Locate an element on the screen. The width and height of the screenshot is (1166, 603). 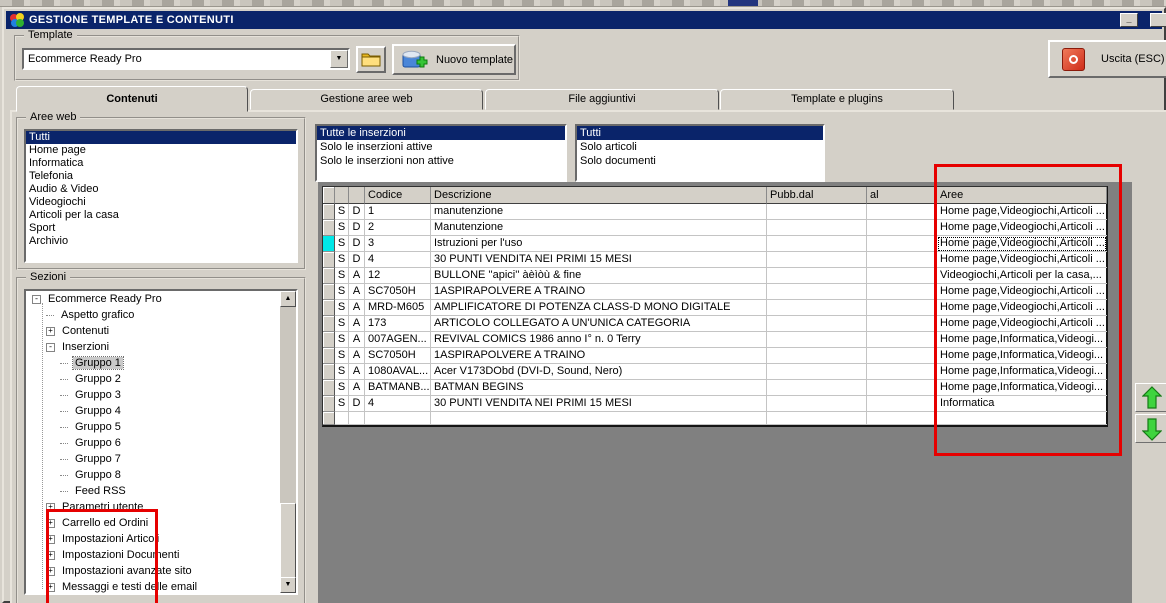
tree-item-label: Aspetto grafico is located at coordinates (97, 315).